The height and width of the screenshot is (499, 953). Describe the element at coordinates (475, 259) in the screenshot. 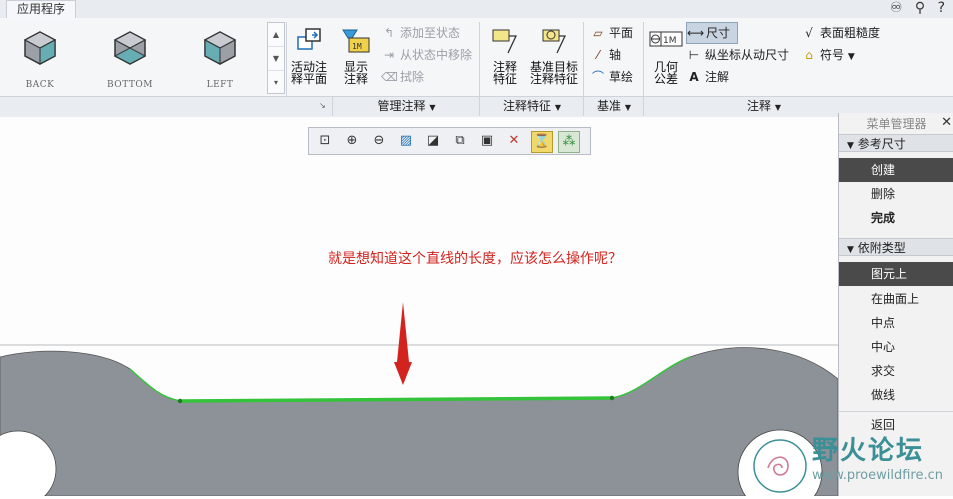

I see `question-annotation: 就是想知道这个直线的长度，应该怎么操作呢？` at that location.